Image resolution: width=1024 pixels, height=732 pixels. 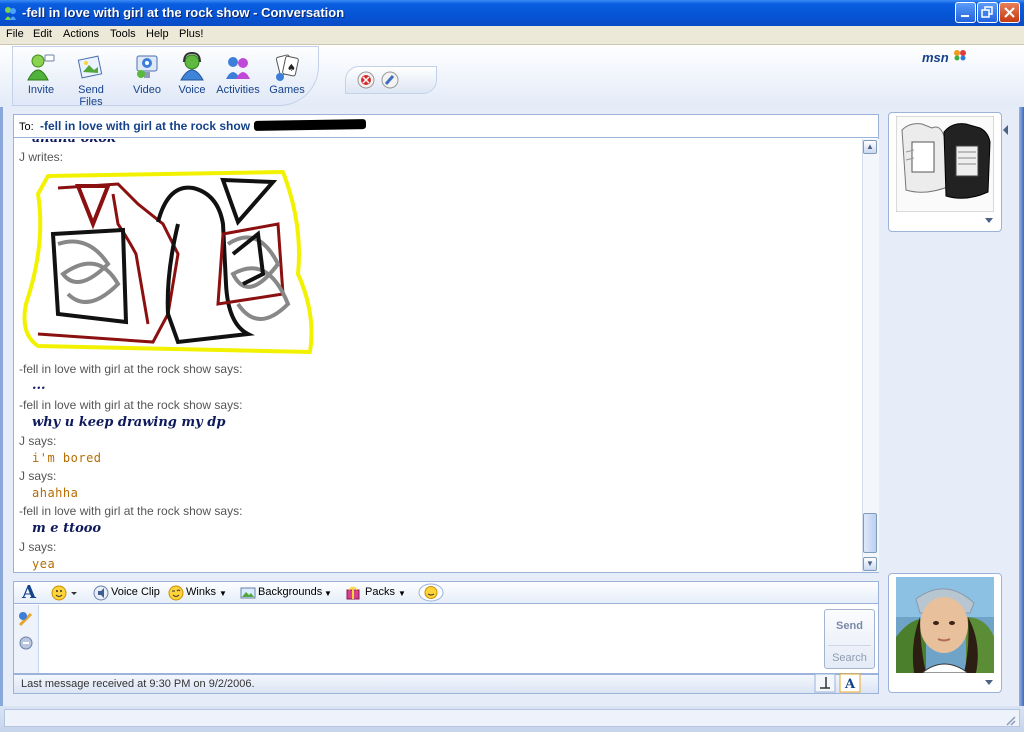 I want to click on close-button, so click(x=1009, y=12).